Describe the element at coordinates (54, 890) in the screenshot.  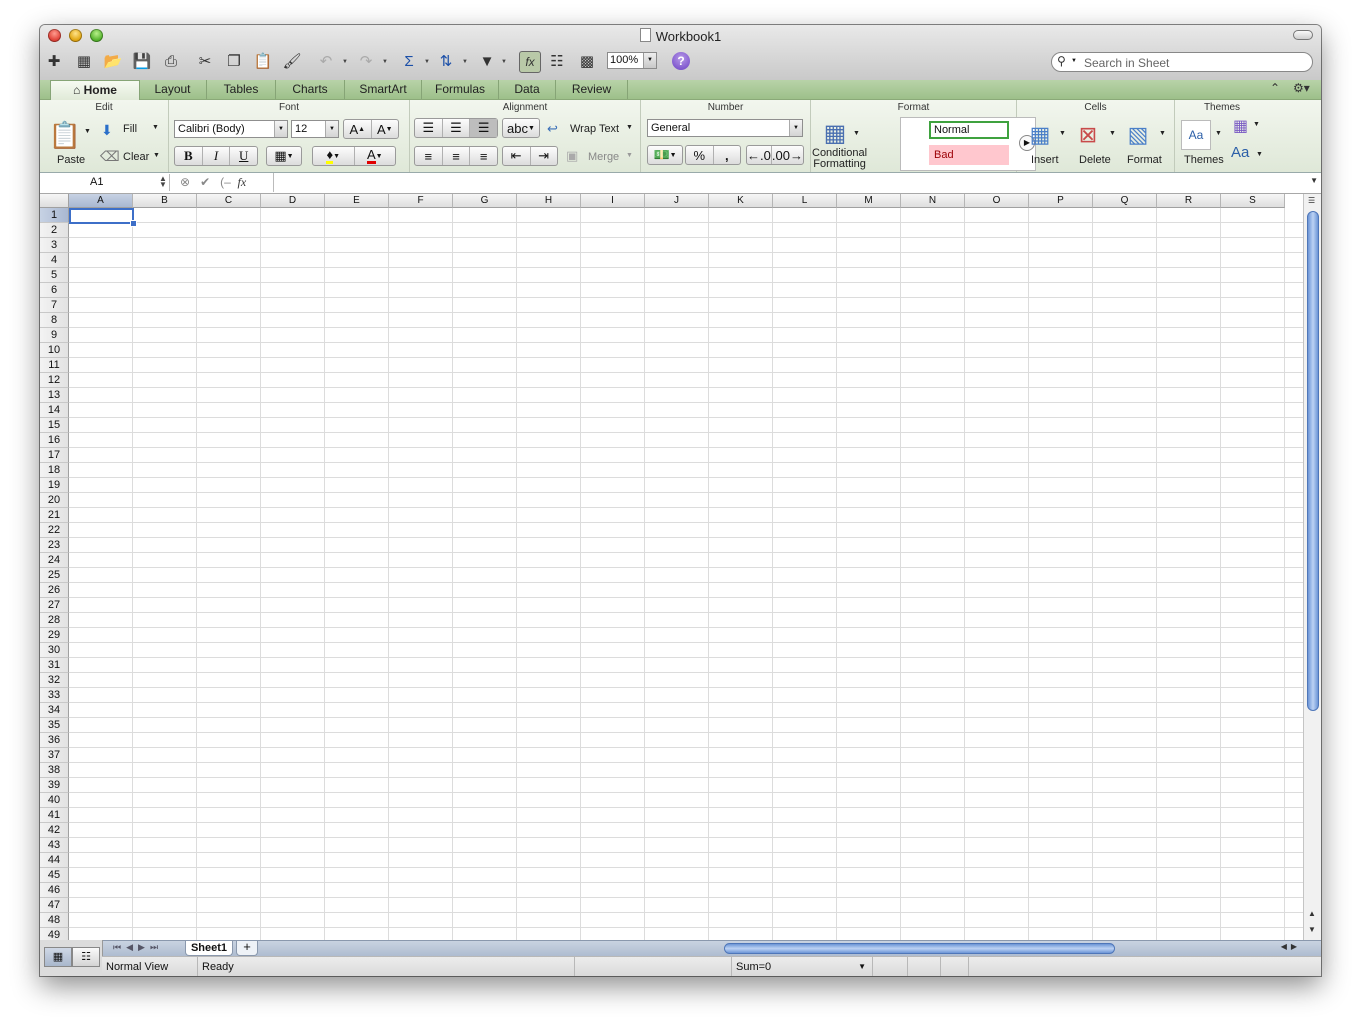
I see `row-header: 46` at that location.